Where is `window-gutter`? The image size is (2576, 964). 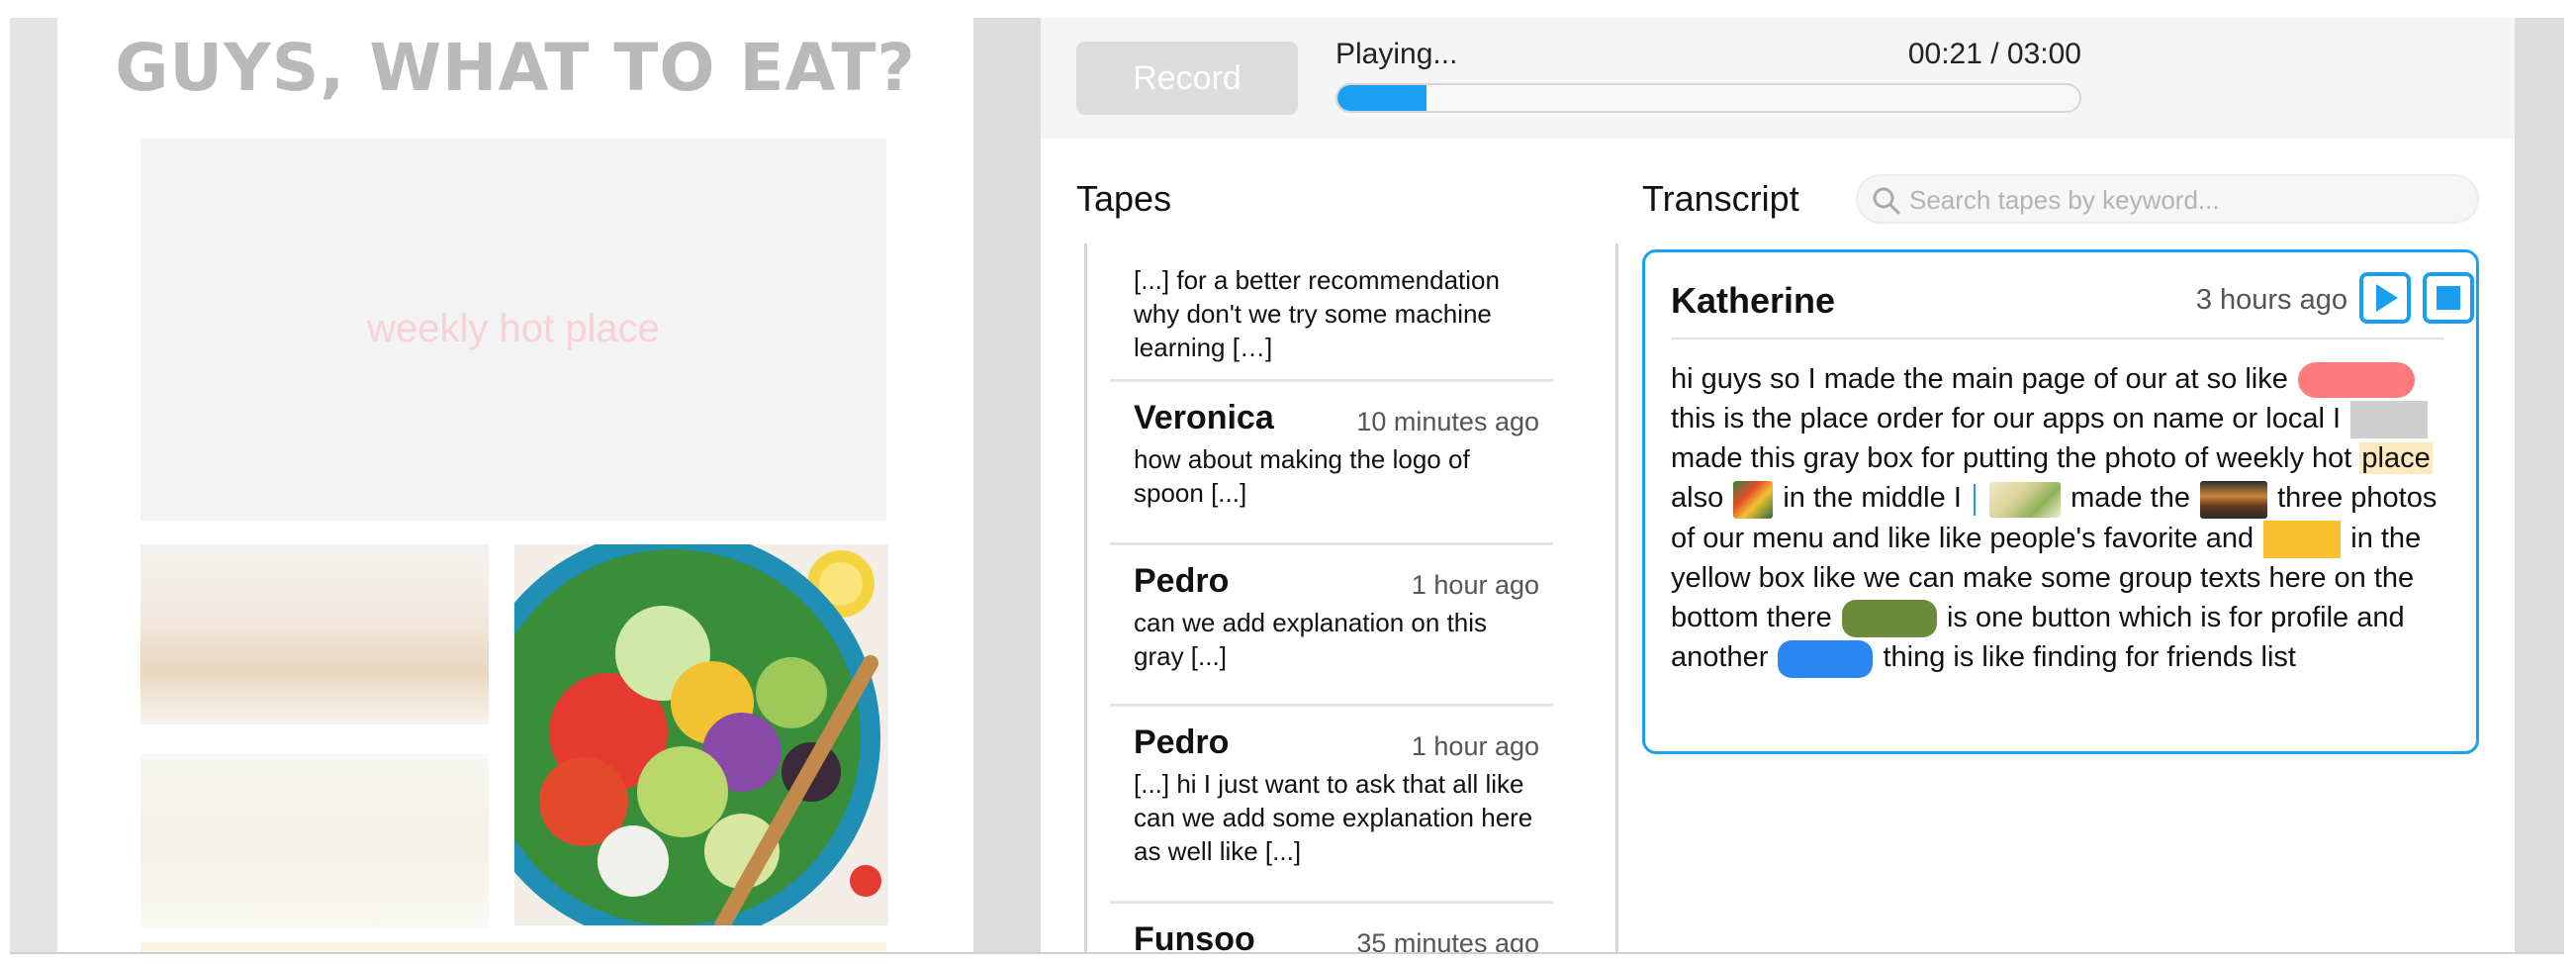
window-gutter is located at coordinates (5, 482).